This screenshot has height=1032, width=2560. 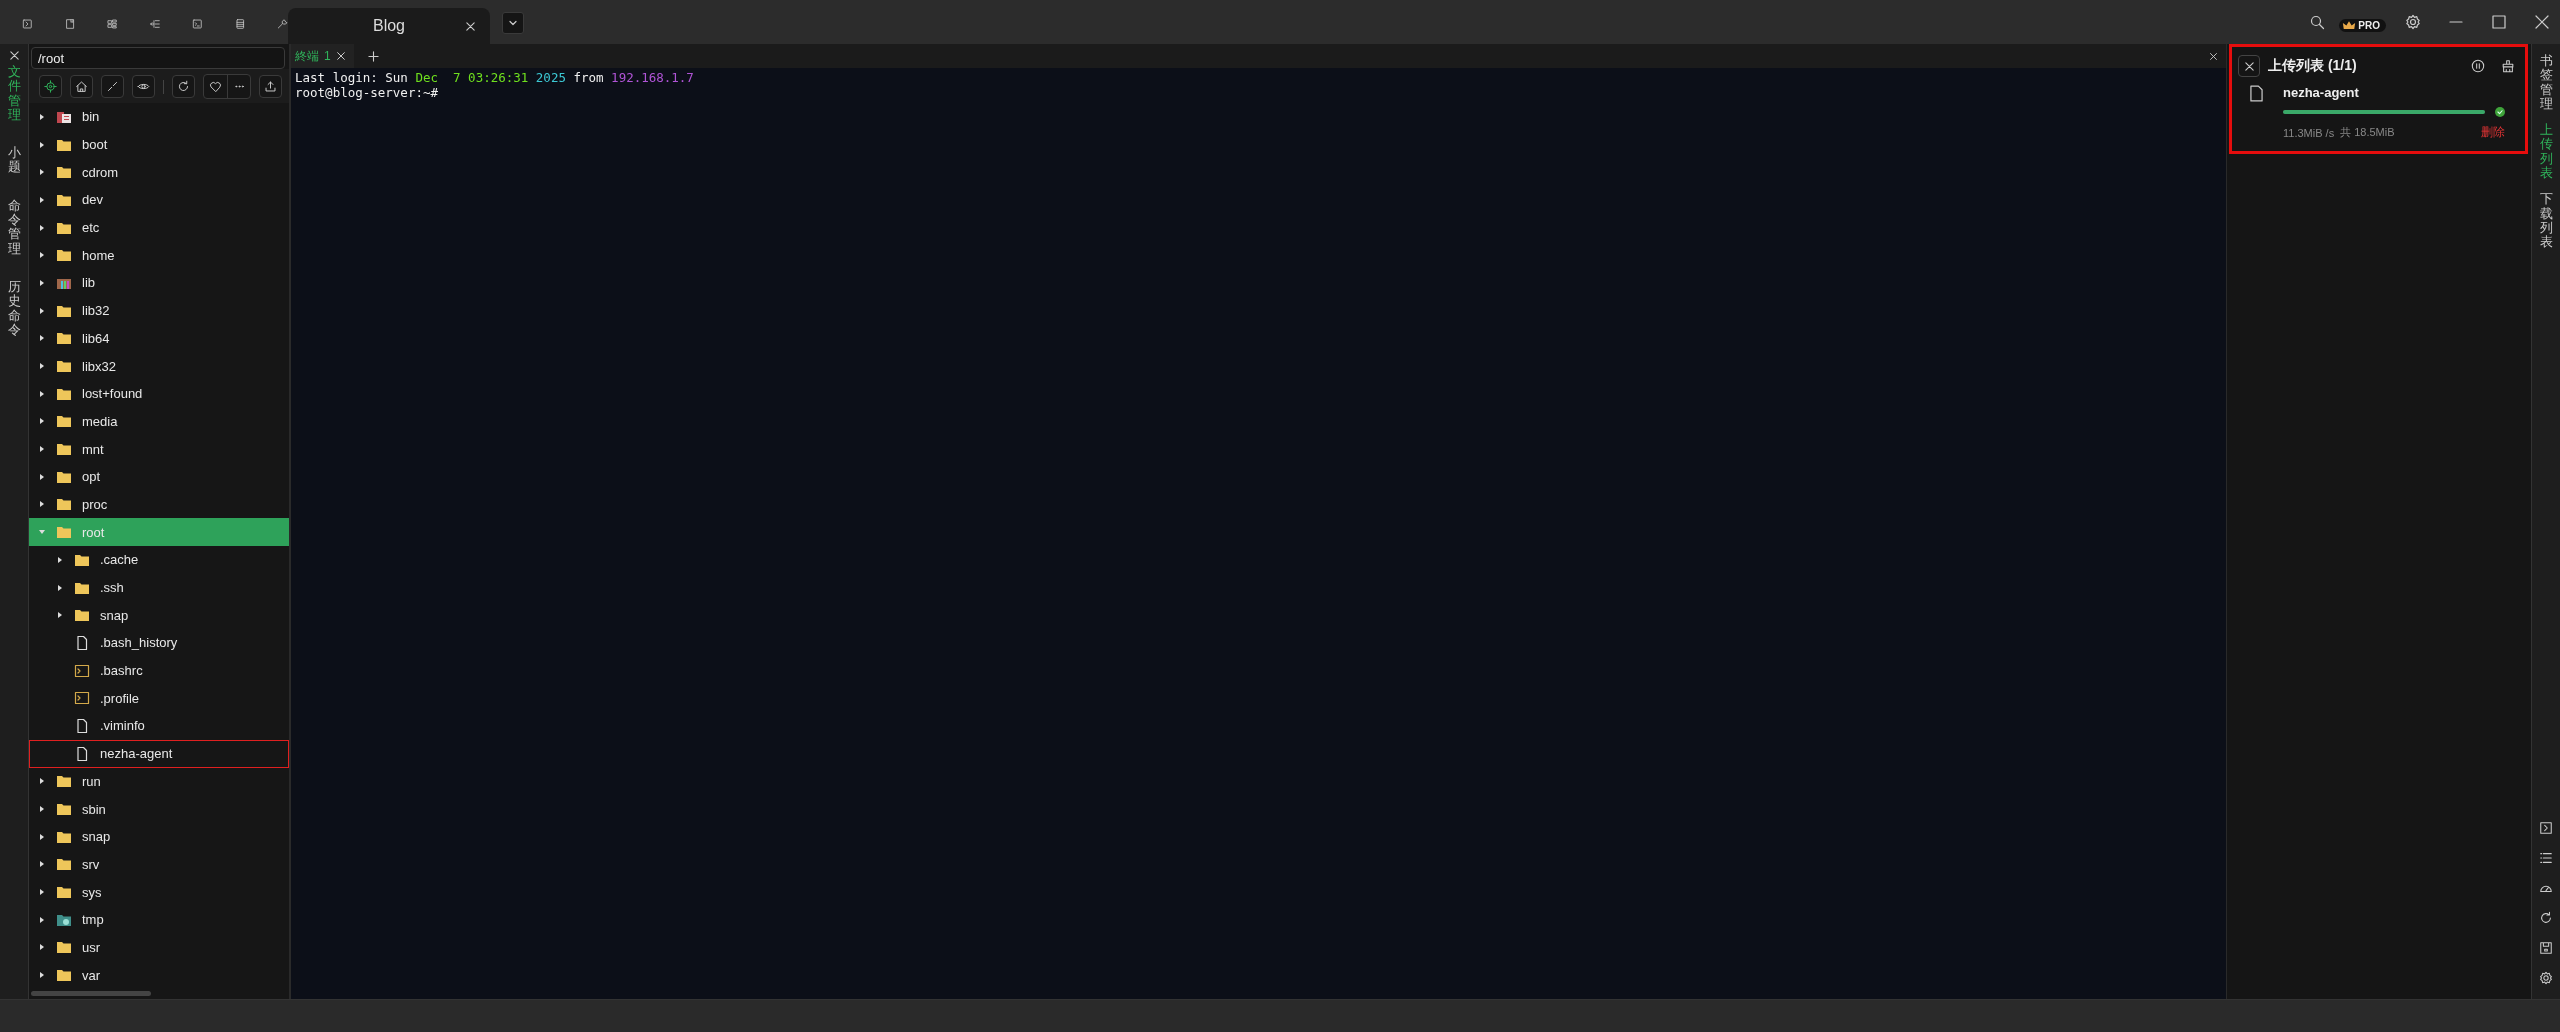 What do you see at coordinates (159, 919) in the screenshot?
I see `tree-item: tmp` at bounding box center [159, 919].